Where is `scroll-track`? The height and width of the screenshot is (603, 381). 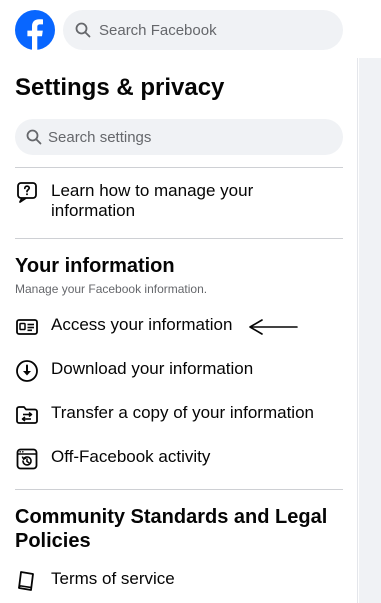
scroll-track is located at coordinates (370, 330).